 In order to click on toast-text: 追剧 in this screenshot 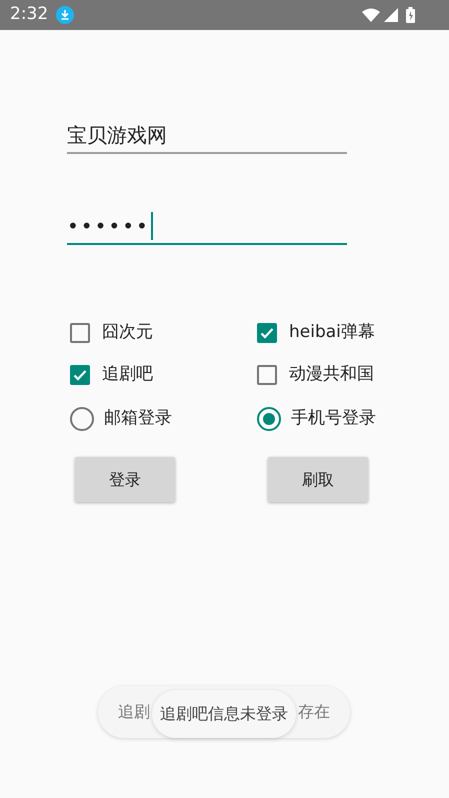, I will do `click(134, 712)`.